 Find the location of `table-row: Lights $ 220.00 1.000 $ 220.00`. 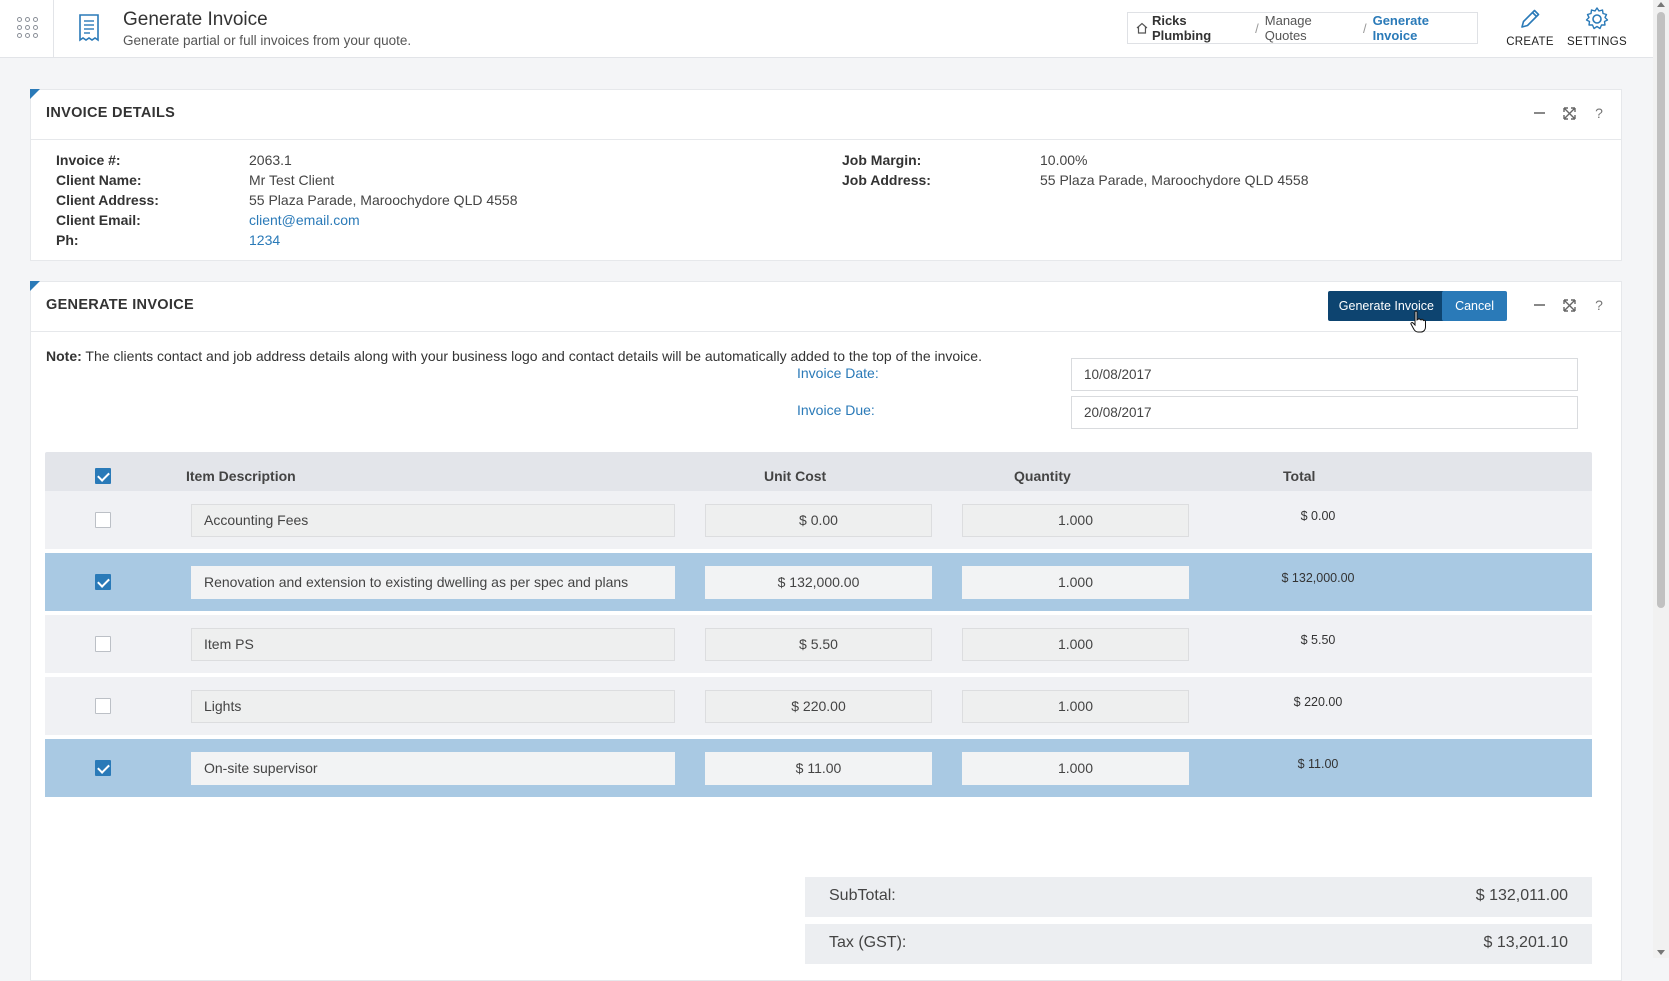

table-row: Lights $ 220.00 1.000 $ 220.00 is located at coordinates (818, 706).